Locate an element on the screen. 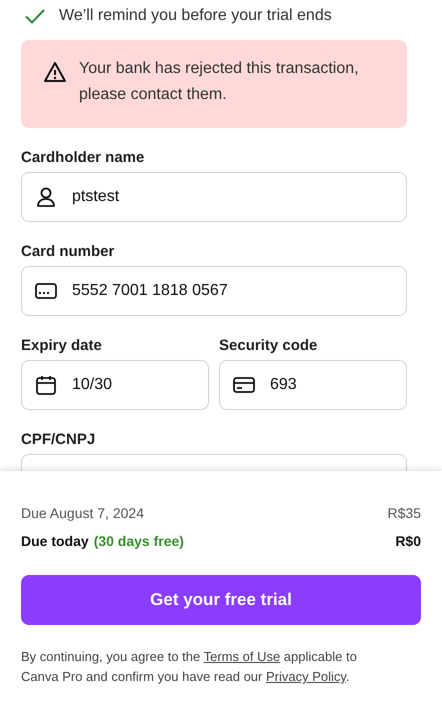 This screenshot has width=442, height=709. input-field: 693 is located at coordinates (313, 385).